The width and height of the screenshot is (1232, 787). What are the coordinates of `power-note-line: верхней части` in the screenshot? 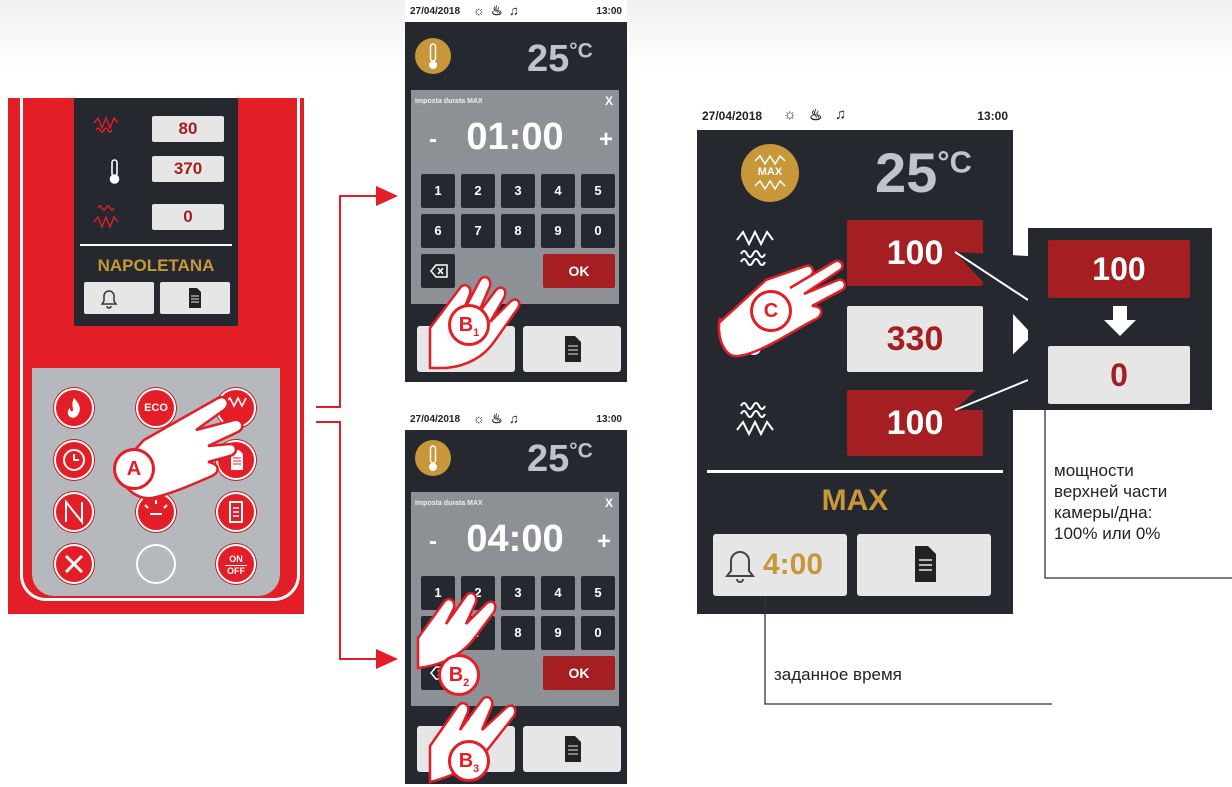 It's located at (1111, 491).